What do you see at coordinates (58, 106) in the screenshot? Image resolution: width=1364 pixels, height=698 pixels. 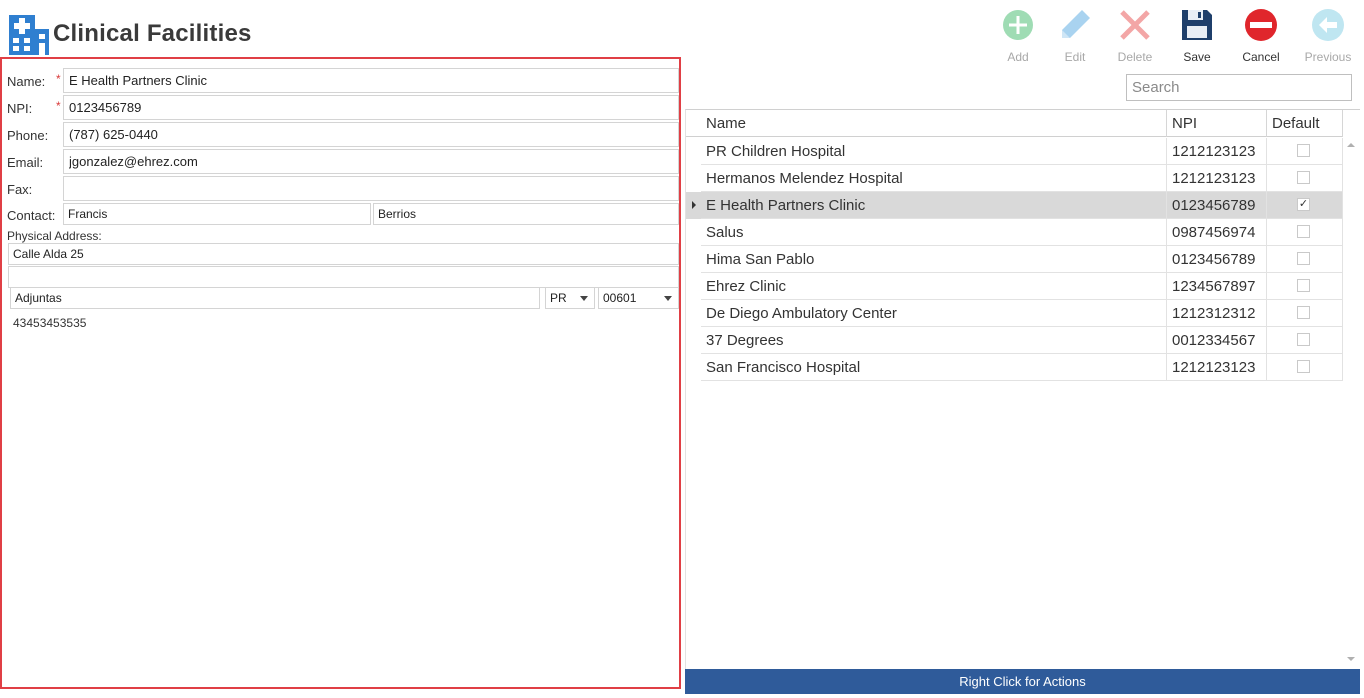 I see `npi-required-marker: *` at bounding box center [58, 106].